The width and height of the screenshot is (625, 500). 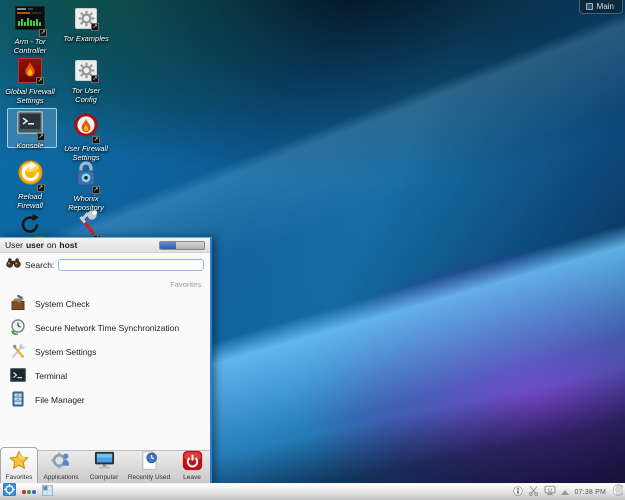 I want to click on header-word: User, so click(x=14, y=245).